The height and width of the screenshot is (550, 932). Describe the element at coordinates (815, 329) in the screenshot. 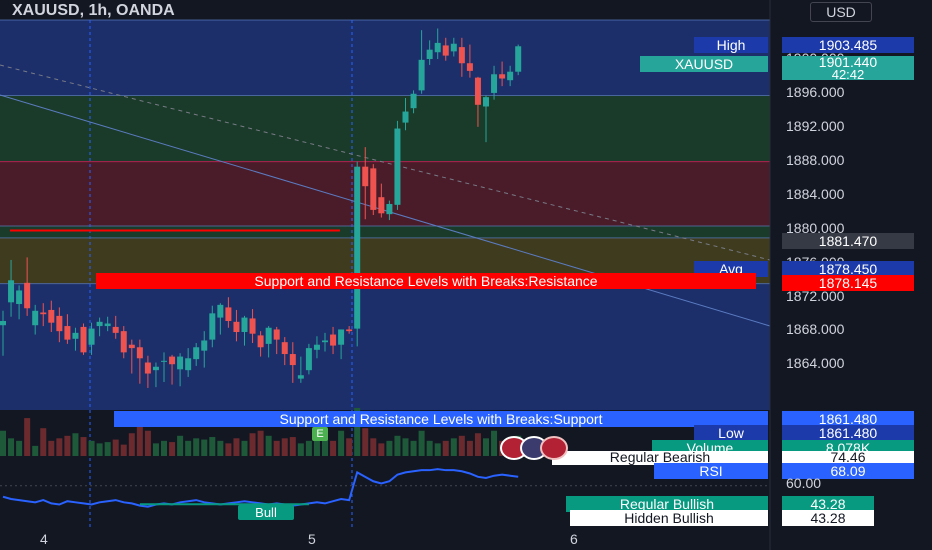

I see `y-tick-8: 1868.000` at that location.